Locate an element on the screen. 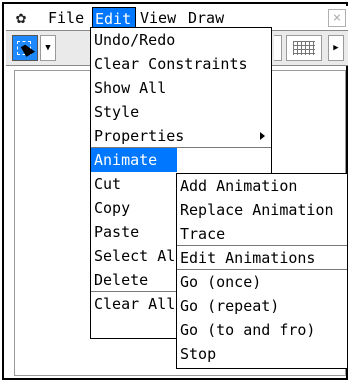 The width and height of the screenshot is (352, 382). menu-item-style: Style is located at coordinates (181, 112).